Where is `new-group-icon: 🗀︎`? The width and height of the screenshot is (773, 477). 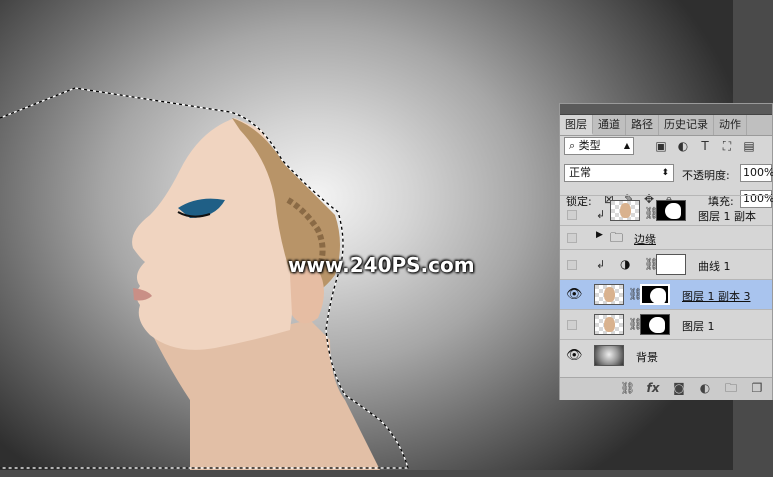 new-group-icon: 🗀︎ is located at coordinates (731, 388).